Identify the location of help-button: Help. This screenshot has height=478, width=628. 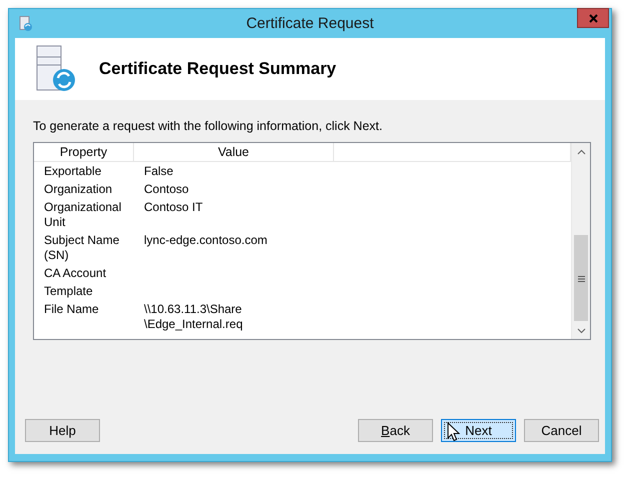
(62, 430).